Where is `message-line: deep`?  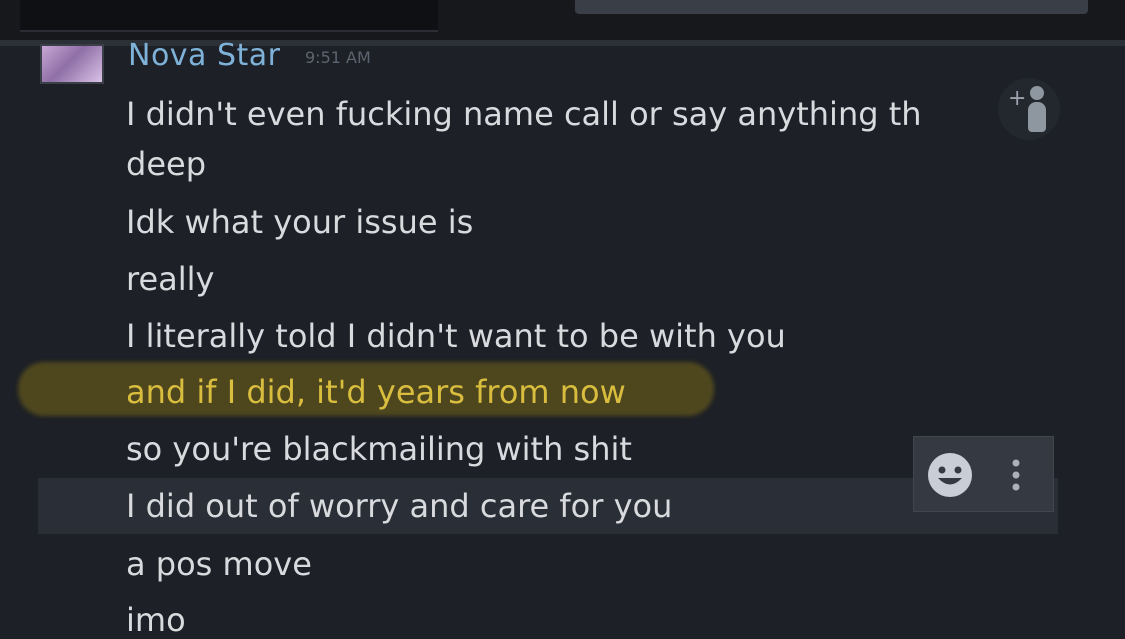 message-line: deep is located at coordinates (166, 164).